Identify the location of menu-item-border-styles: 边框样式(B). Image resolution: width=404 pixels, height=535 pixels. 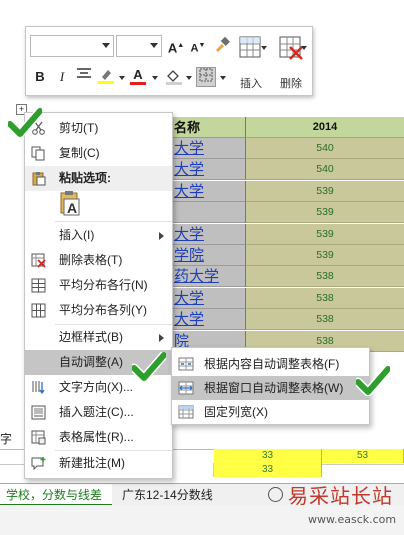
(98, 337).